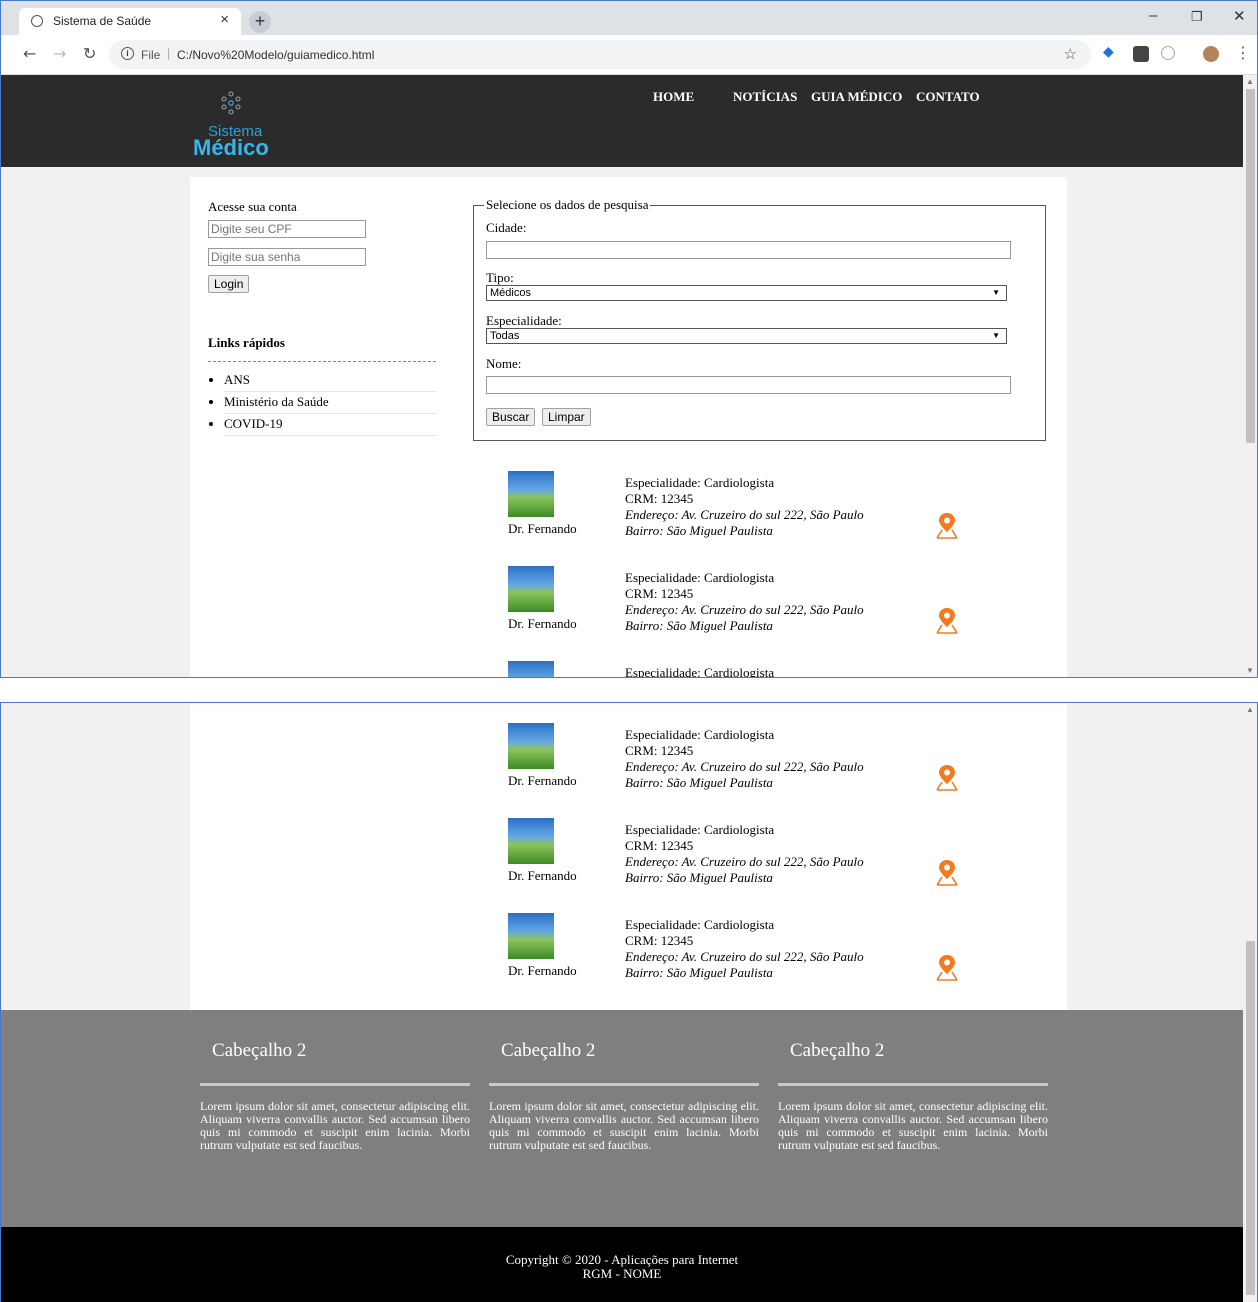  Describe the element at coordinates (567, 205) in the screenshot. I see `search-legend: Selecione os dados de pesquisa` at that location.